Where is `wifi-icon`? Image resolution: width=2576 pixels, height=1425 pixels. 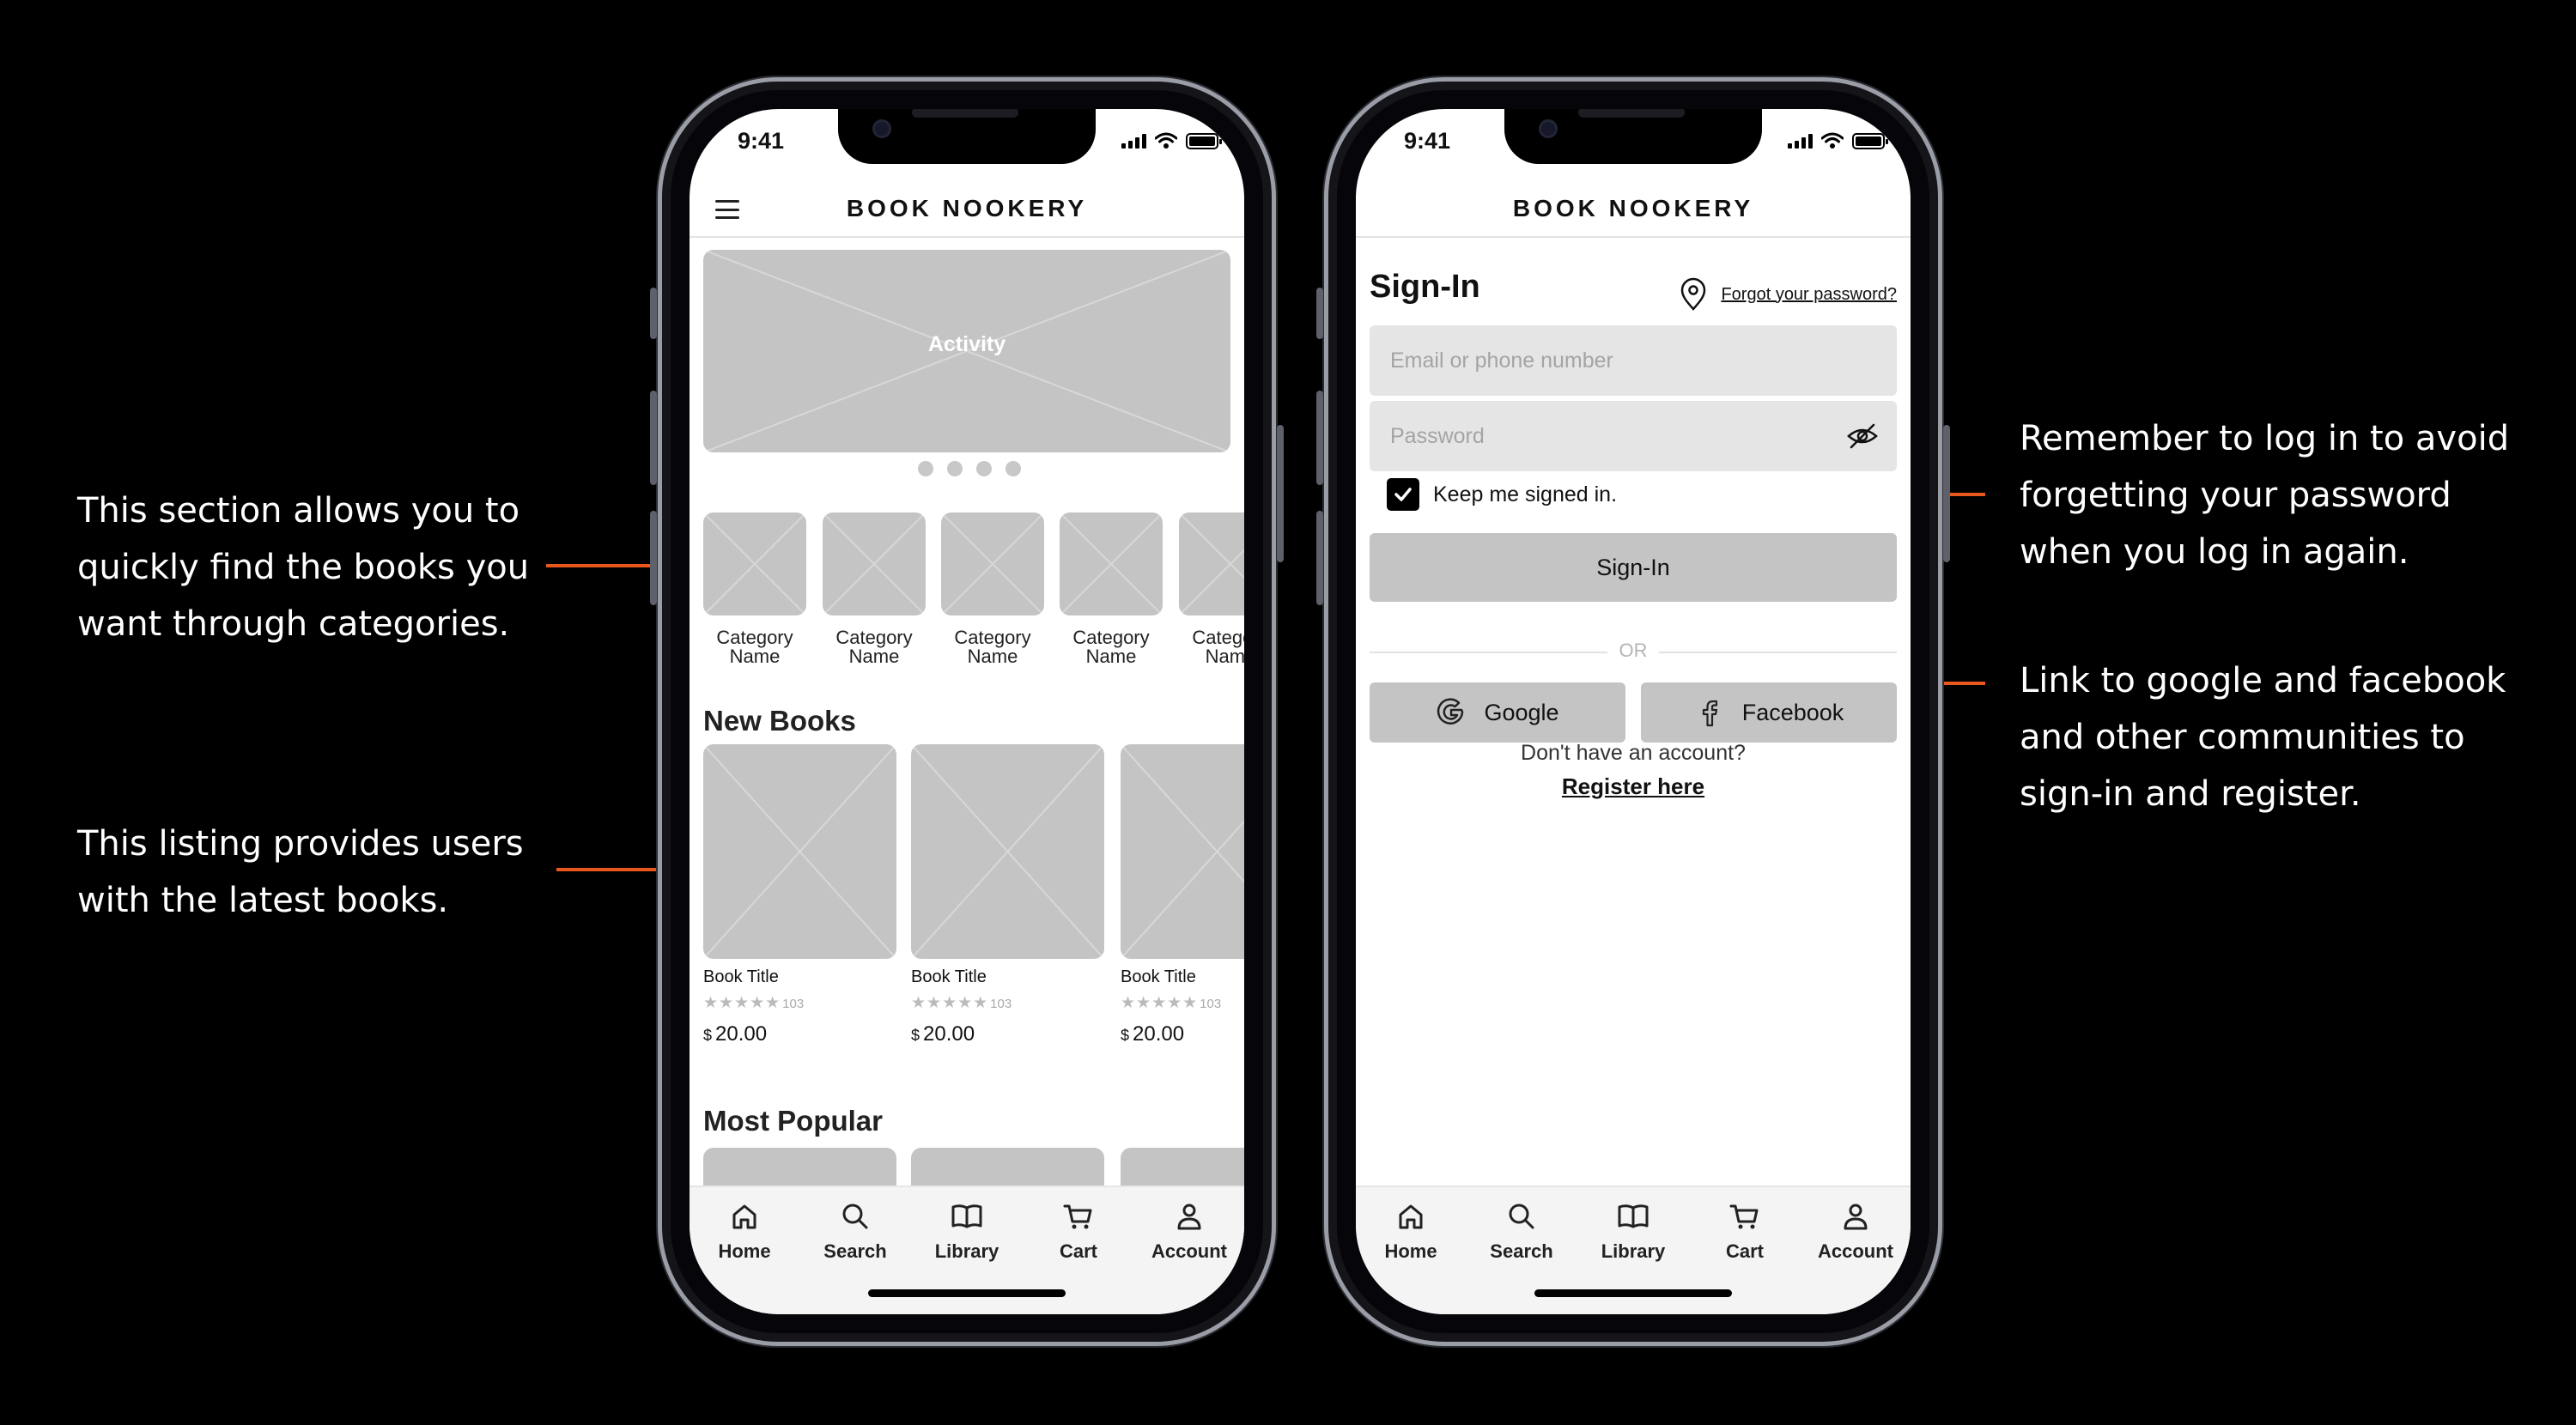
wifi-icon is located at coordinates (1166, 140).